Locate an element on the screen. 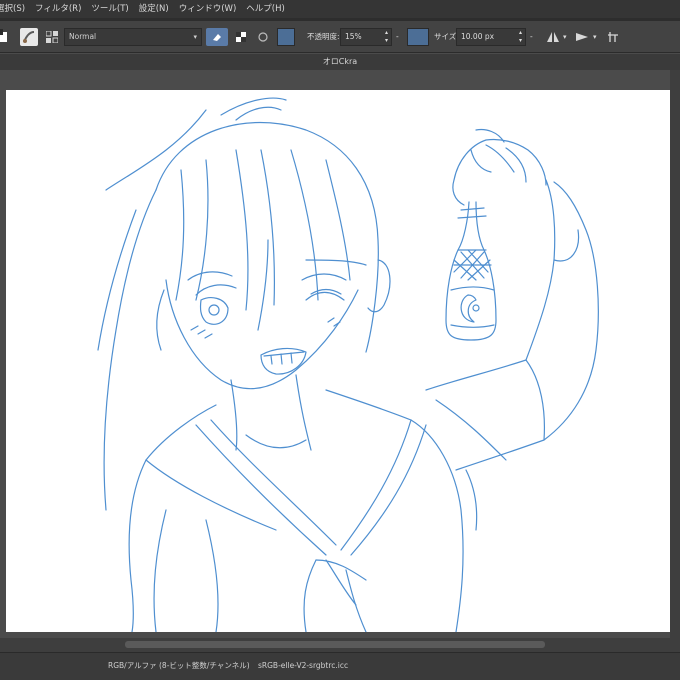 The width and height of the screenshot is (680, 680). opacity-label: 不透明度: is located at coordinates (323, 36).